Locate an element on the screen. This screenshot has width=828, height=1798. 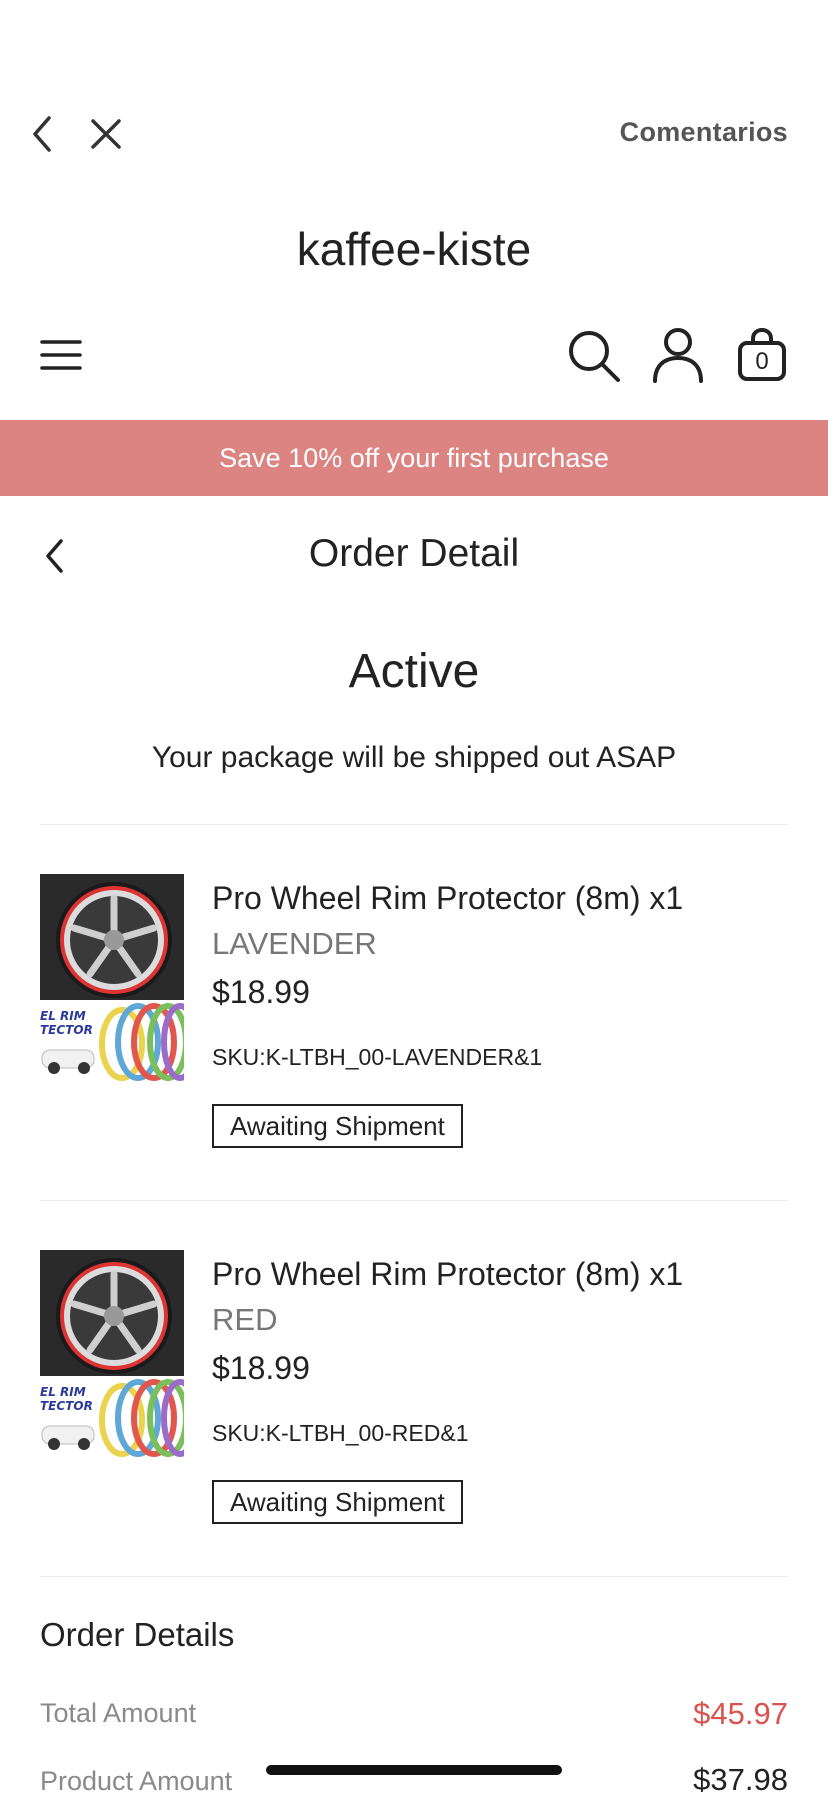
menu-icon is located at coordinates (61, 355).